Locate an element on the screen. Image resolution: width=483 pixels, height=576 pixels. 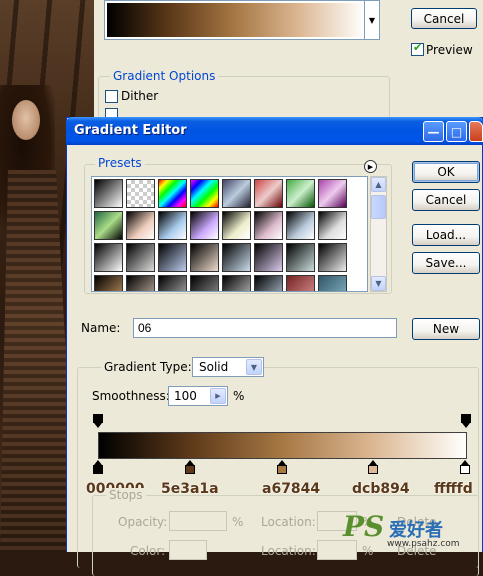
maximize-icon: □ is located at coordinates (456, 131).